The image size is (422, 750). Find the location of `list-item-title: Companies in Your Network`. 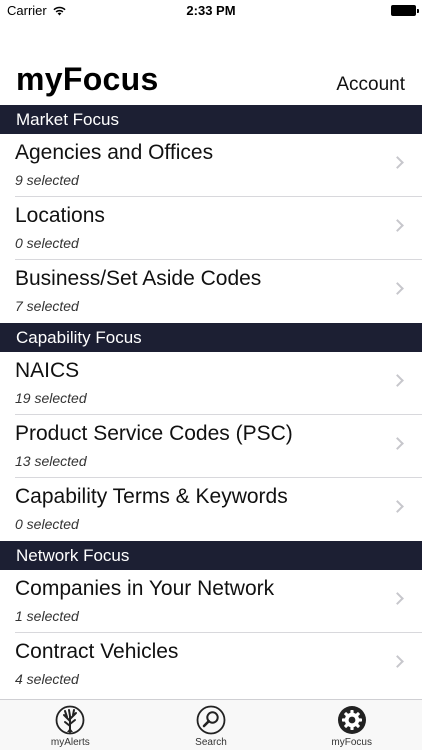

list-item-title: Companies in Your Network is located at coordinates (145, 588).